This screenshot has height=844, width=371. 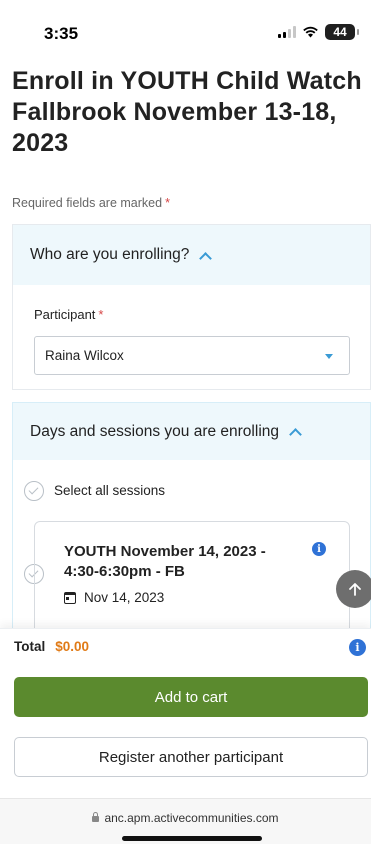 What do you see at coordinates (185, 29) in the screenshot?
I see `status-bar: 3:35 44` at bounding box center [185, 29].